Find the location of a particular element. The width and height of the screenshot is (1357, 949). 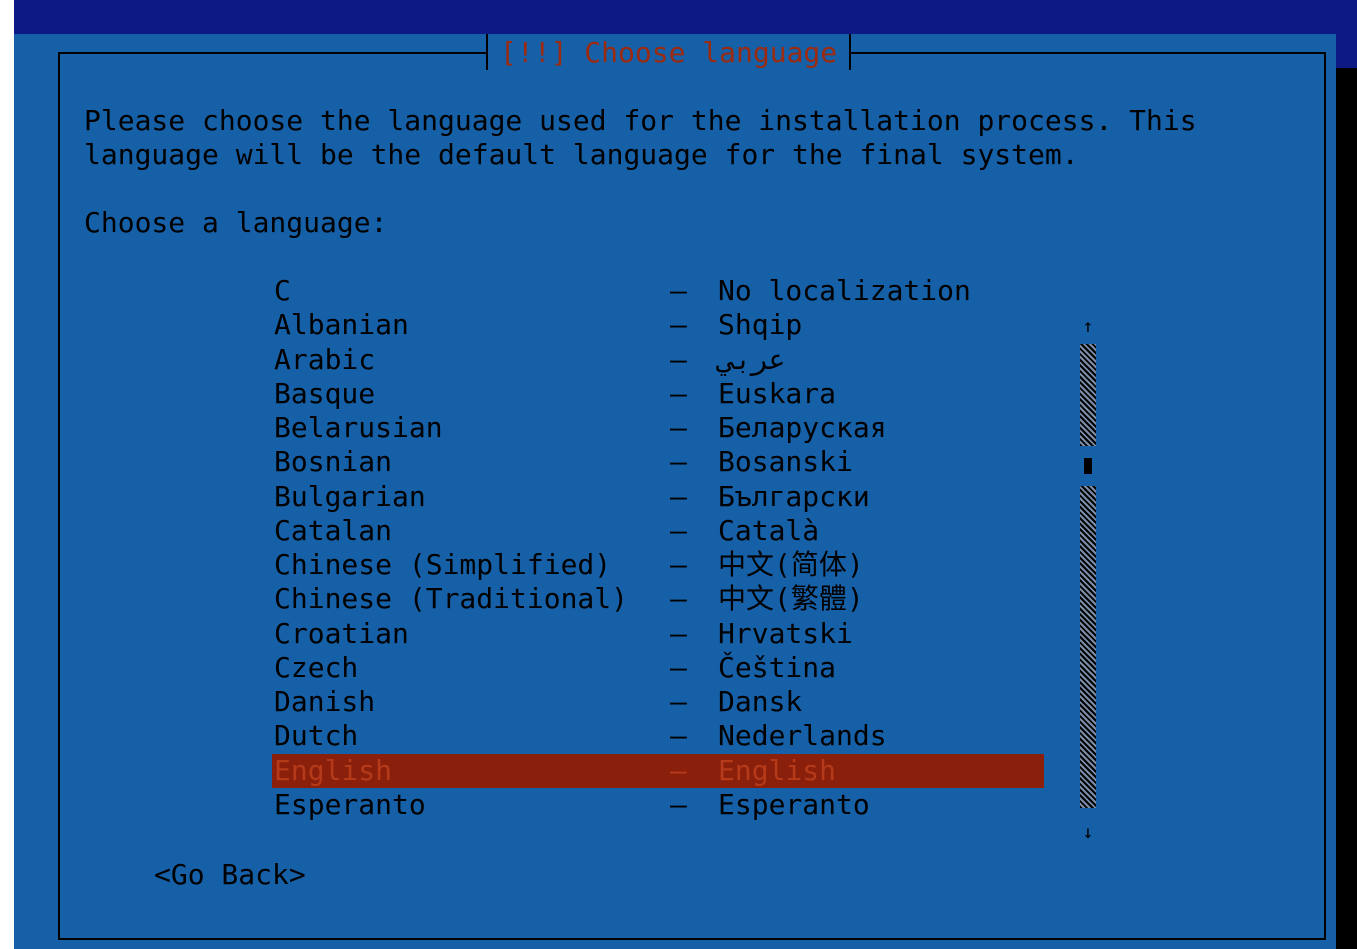

language-name: Bulgarian is located at coordinates (350, 496).